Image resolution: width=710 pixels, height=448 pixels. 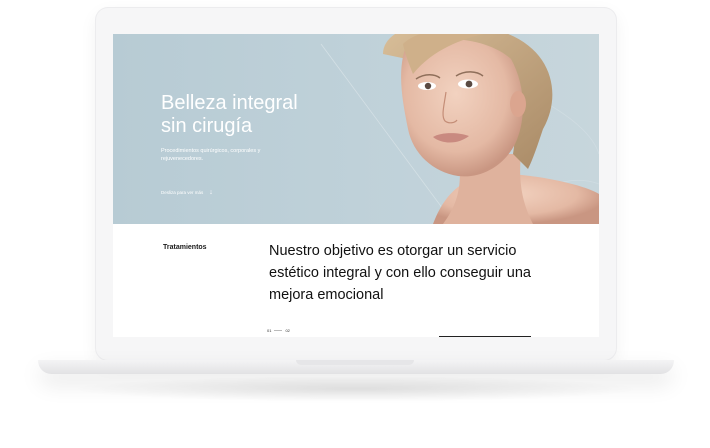 I want to click on pager-total: 02, so click(x=287, y=330).